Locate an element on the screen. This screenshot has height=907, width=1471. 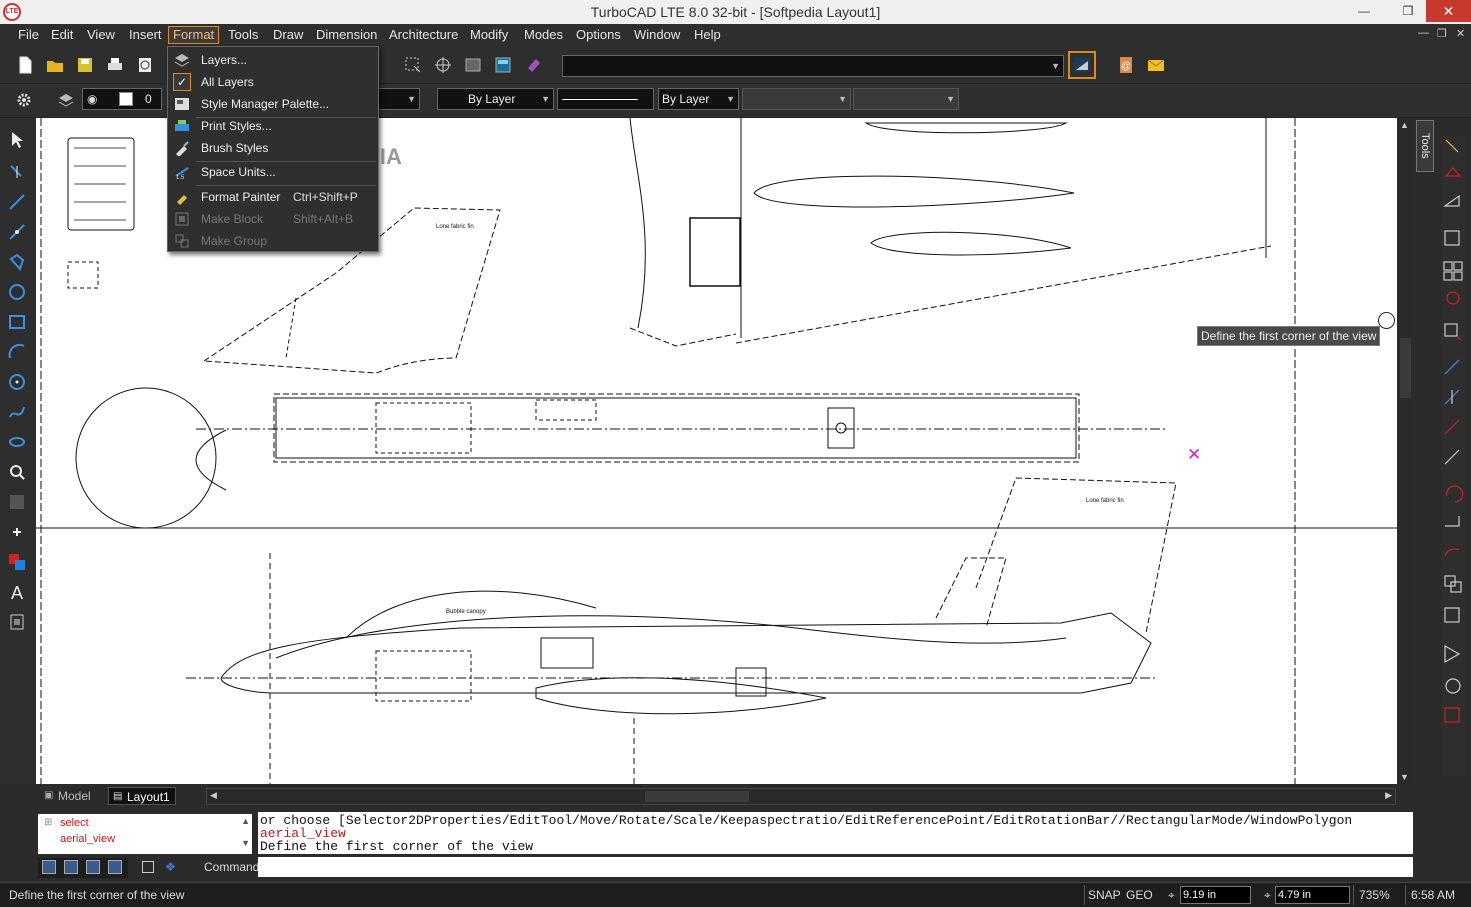
menu-tools: Tools is located at coordinates (243, 35).